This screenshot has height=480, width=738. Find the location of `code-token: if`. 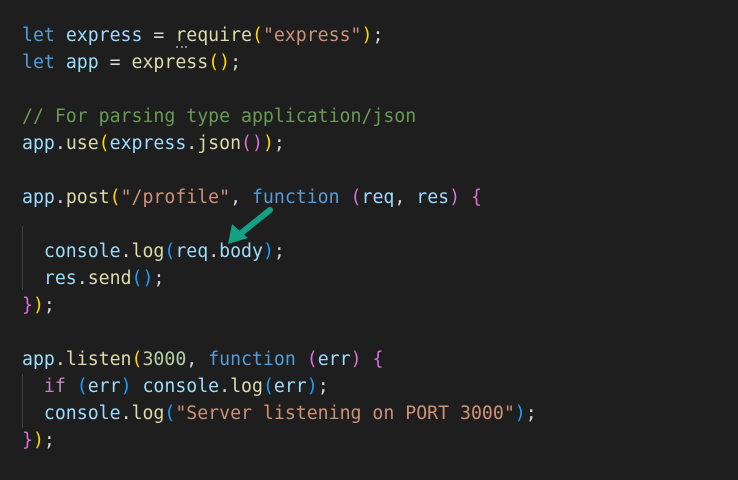

code-token: if is located at coordinates (54, 386).